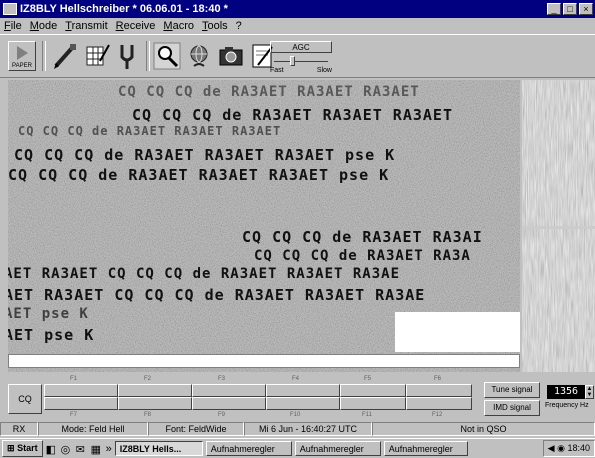 The width and height of the screenshot is (595, 458). I want to click on macro-f10-button, so click(303, 403).